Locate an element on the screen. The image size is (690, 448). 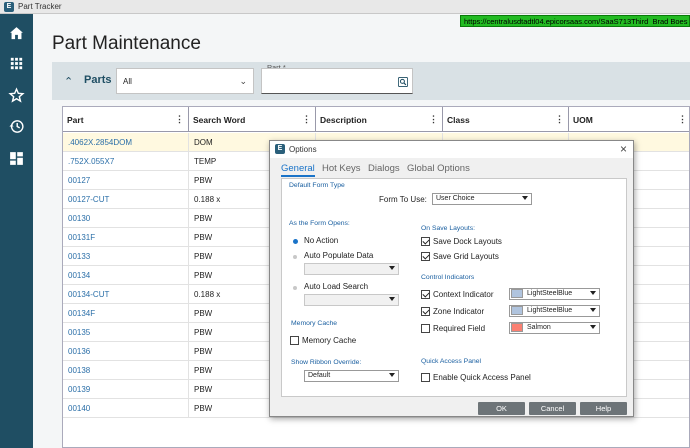
form-to-use-label: Form To Use: is located at coordinates (403, 199).